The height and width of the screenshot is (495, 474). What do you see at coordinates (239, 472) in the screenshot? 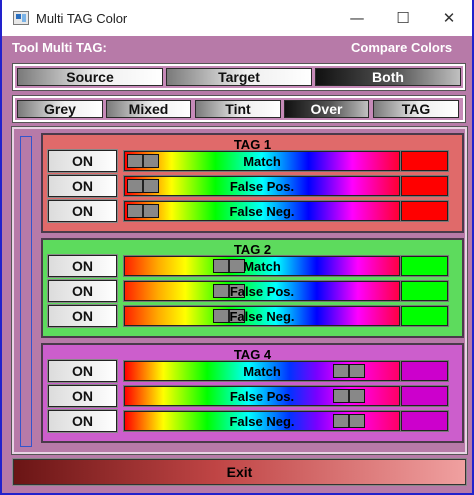
I see `exit-button: Exit` at bounding box center [239, 472].